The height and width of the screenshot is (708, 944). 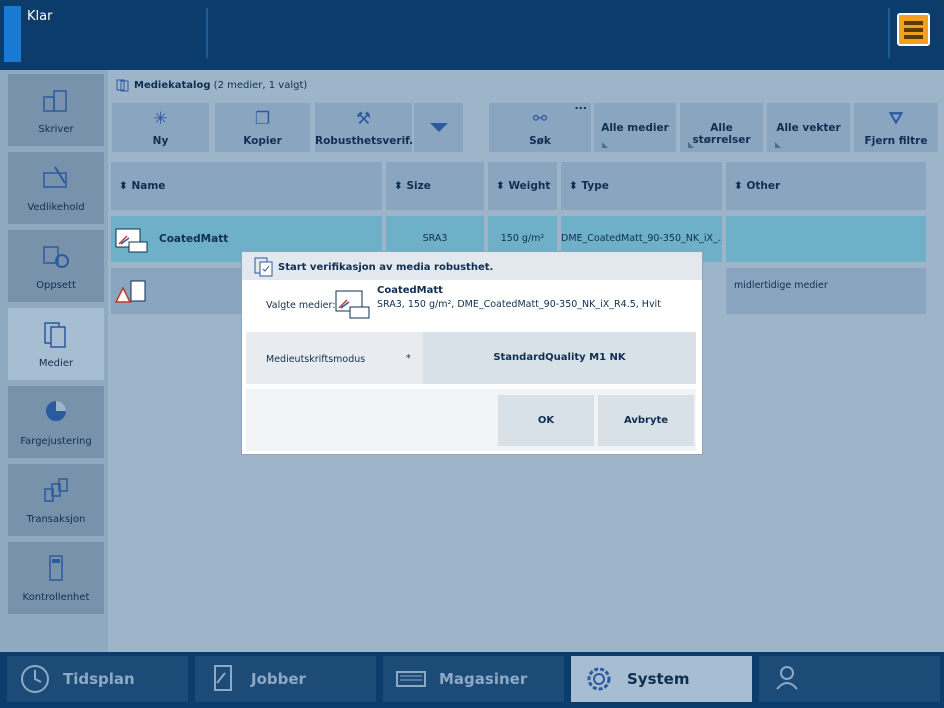 What do you see at coordinates (781, 285) in the screenshot?
I see `other-value: midlertidige medier` at bounding box center [781, 285].